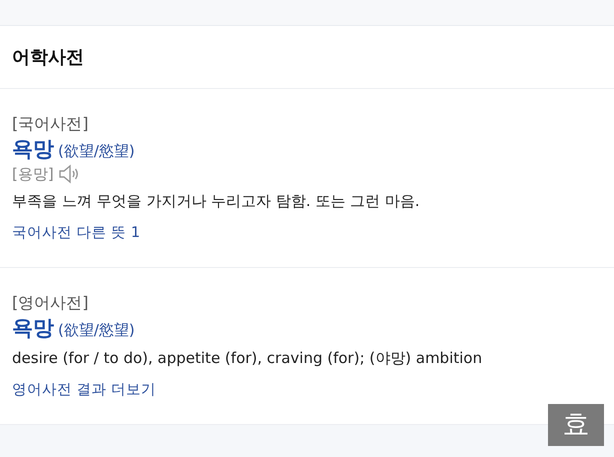 The width and height of the screenshot is (614, 457). I want to click on dictionary-label: [국어사전], so click(50, 123).